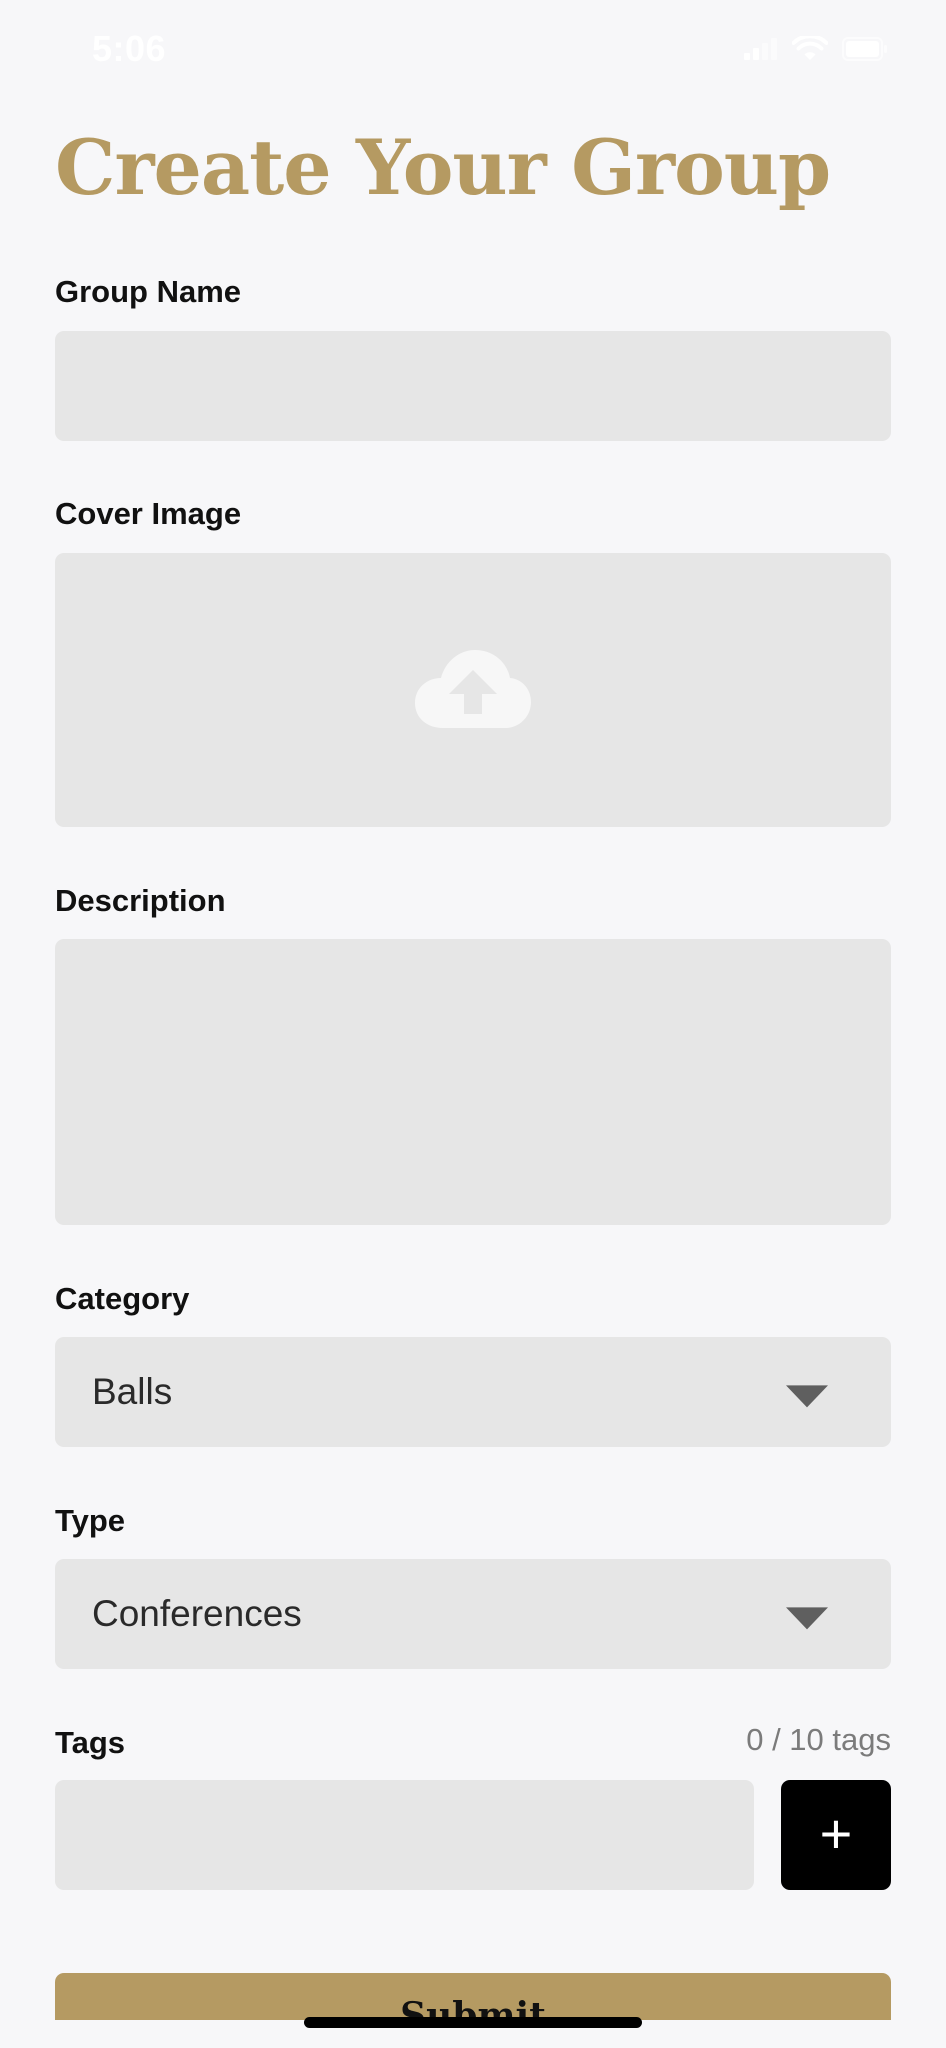 The height and width of the screenshot is (2048, 946). I want to click on description-label: Description, so click(140, 900).